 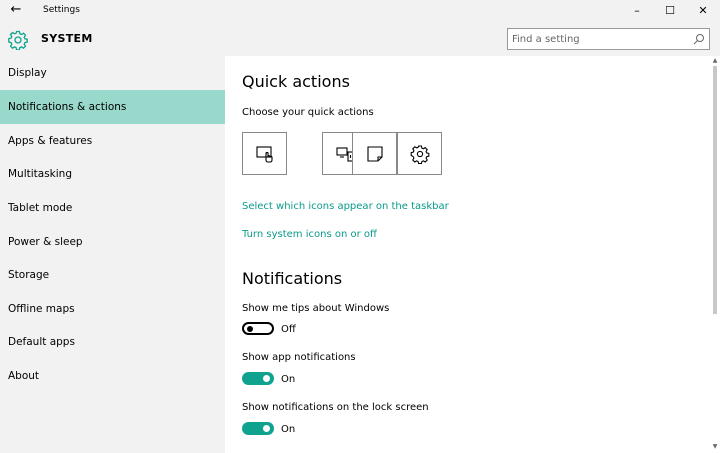 What do you see at coordinates (112, 141) in the screenshot?
I see `sidebar-item-apps-features: Apps & features` at bounding box center [112, 141].